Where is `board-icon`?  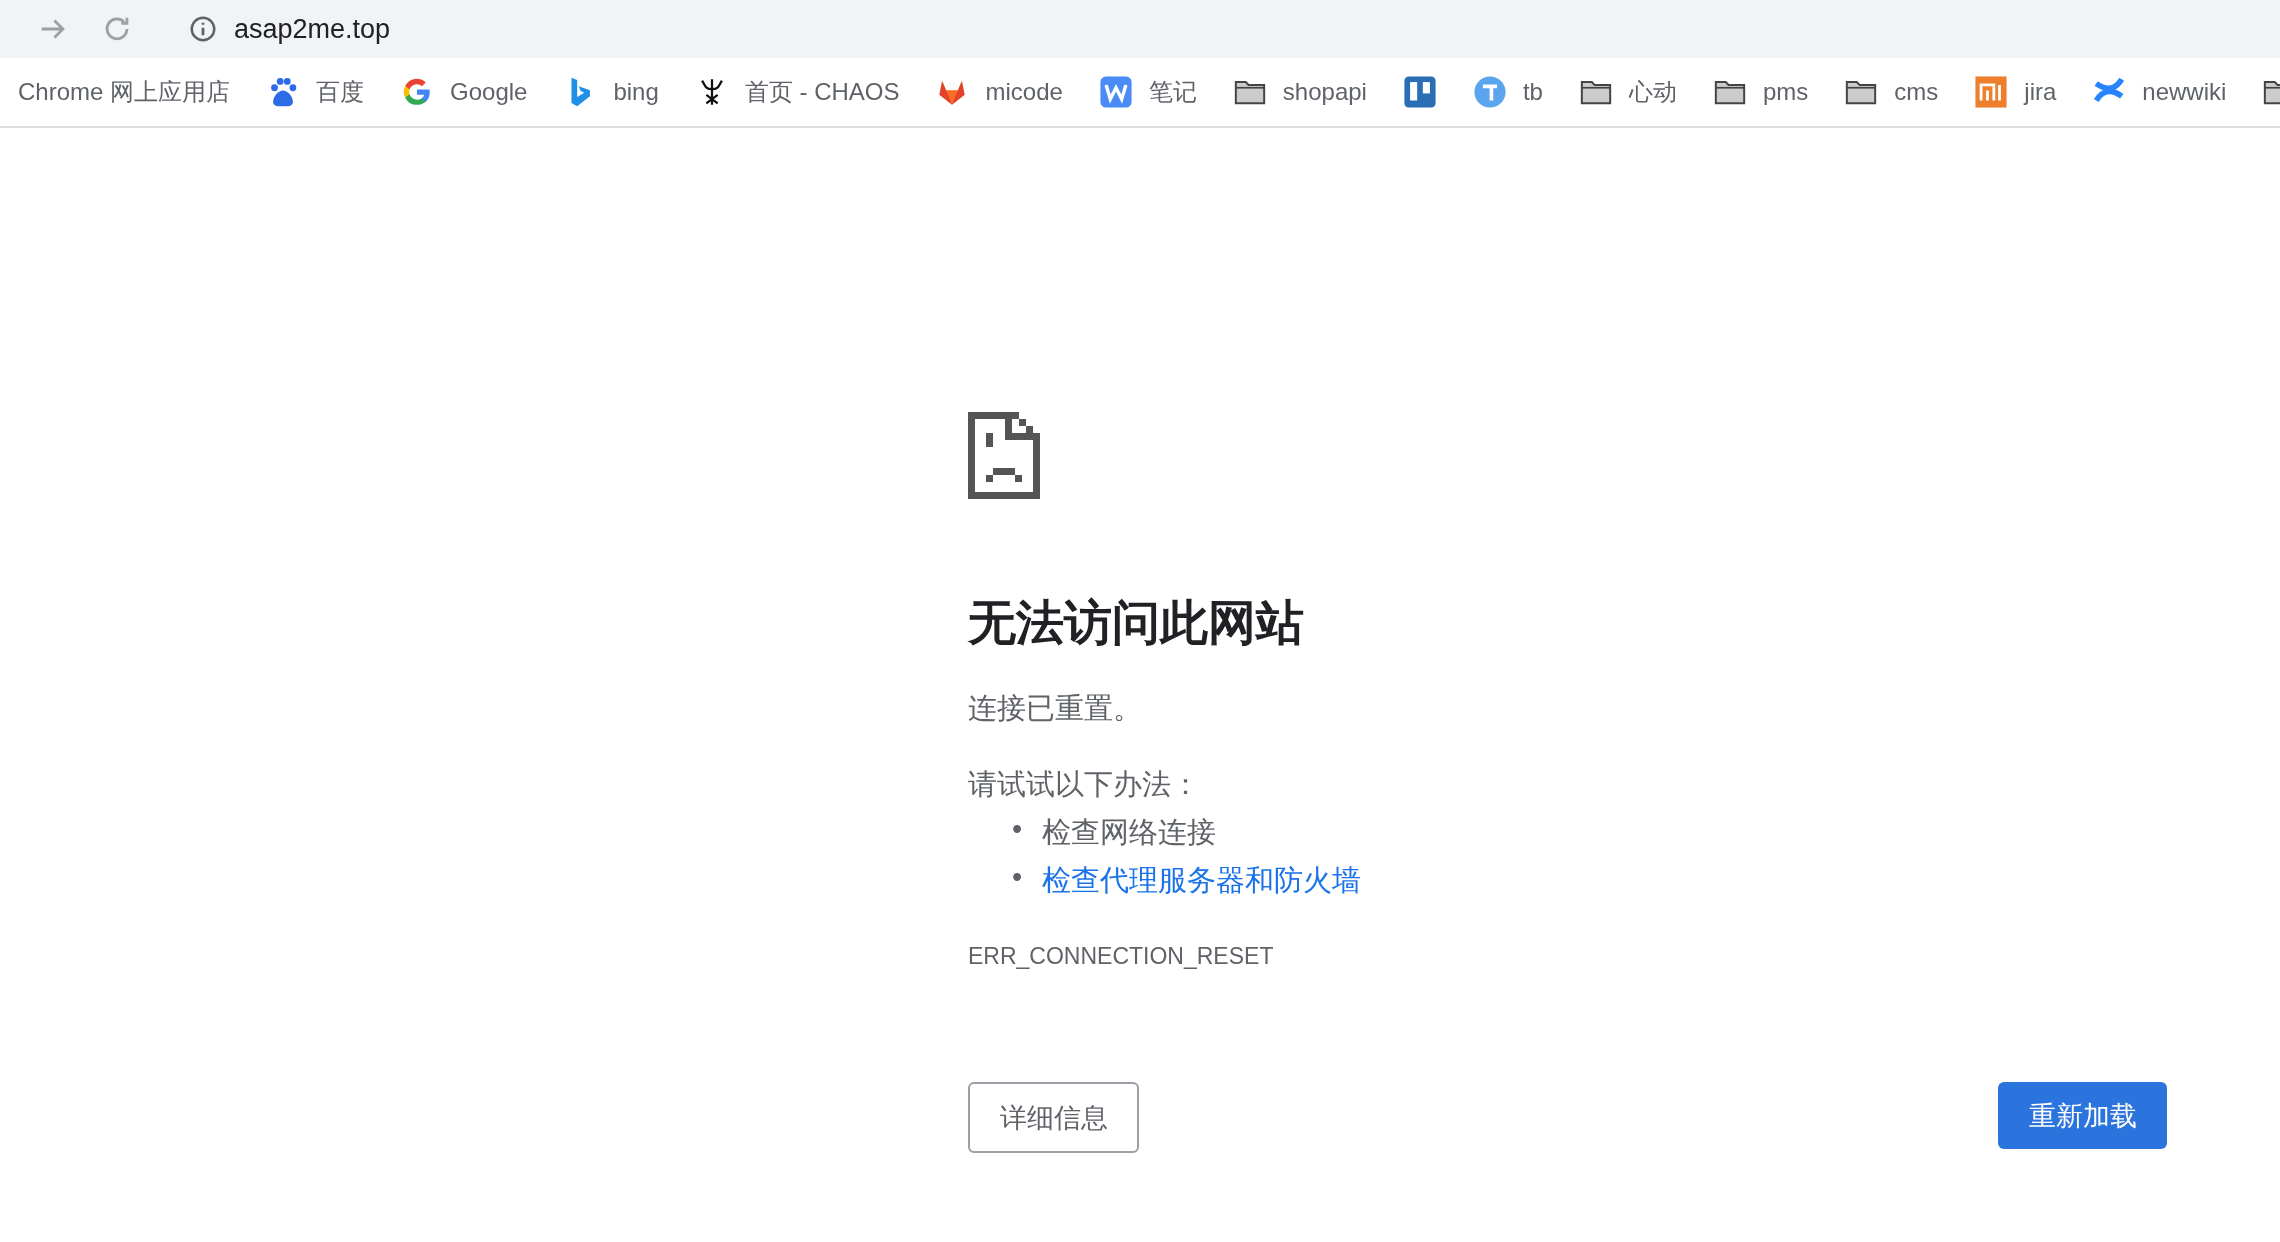 board-icon is located at coordinates (1419, 92).